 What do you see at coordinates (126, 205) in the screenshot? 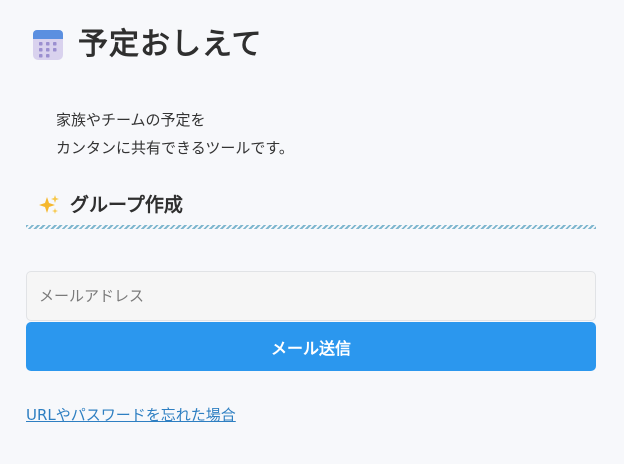
I see `section-title: グループ作成` at bounding box center [126, 205].